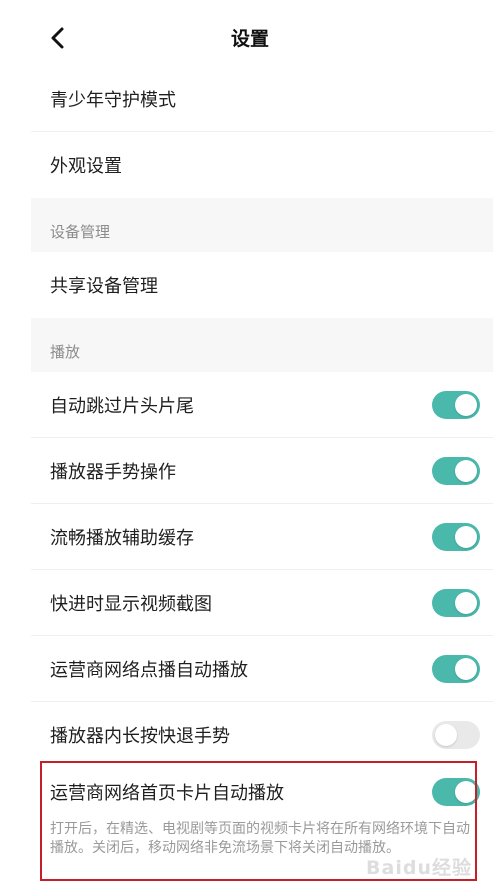 This screenshot has width=500, height=890. Describe the element at coordinates (262, 735) in the screenshot. I see `long-press-rewind-item: 播放器内长按快退手势` at that location.